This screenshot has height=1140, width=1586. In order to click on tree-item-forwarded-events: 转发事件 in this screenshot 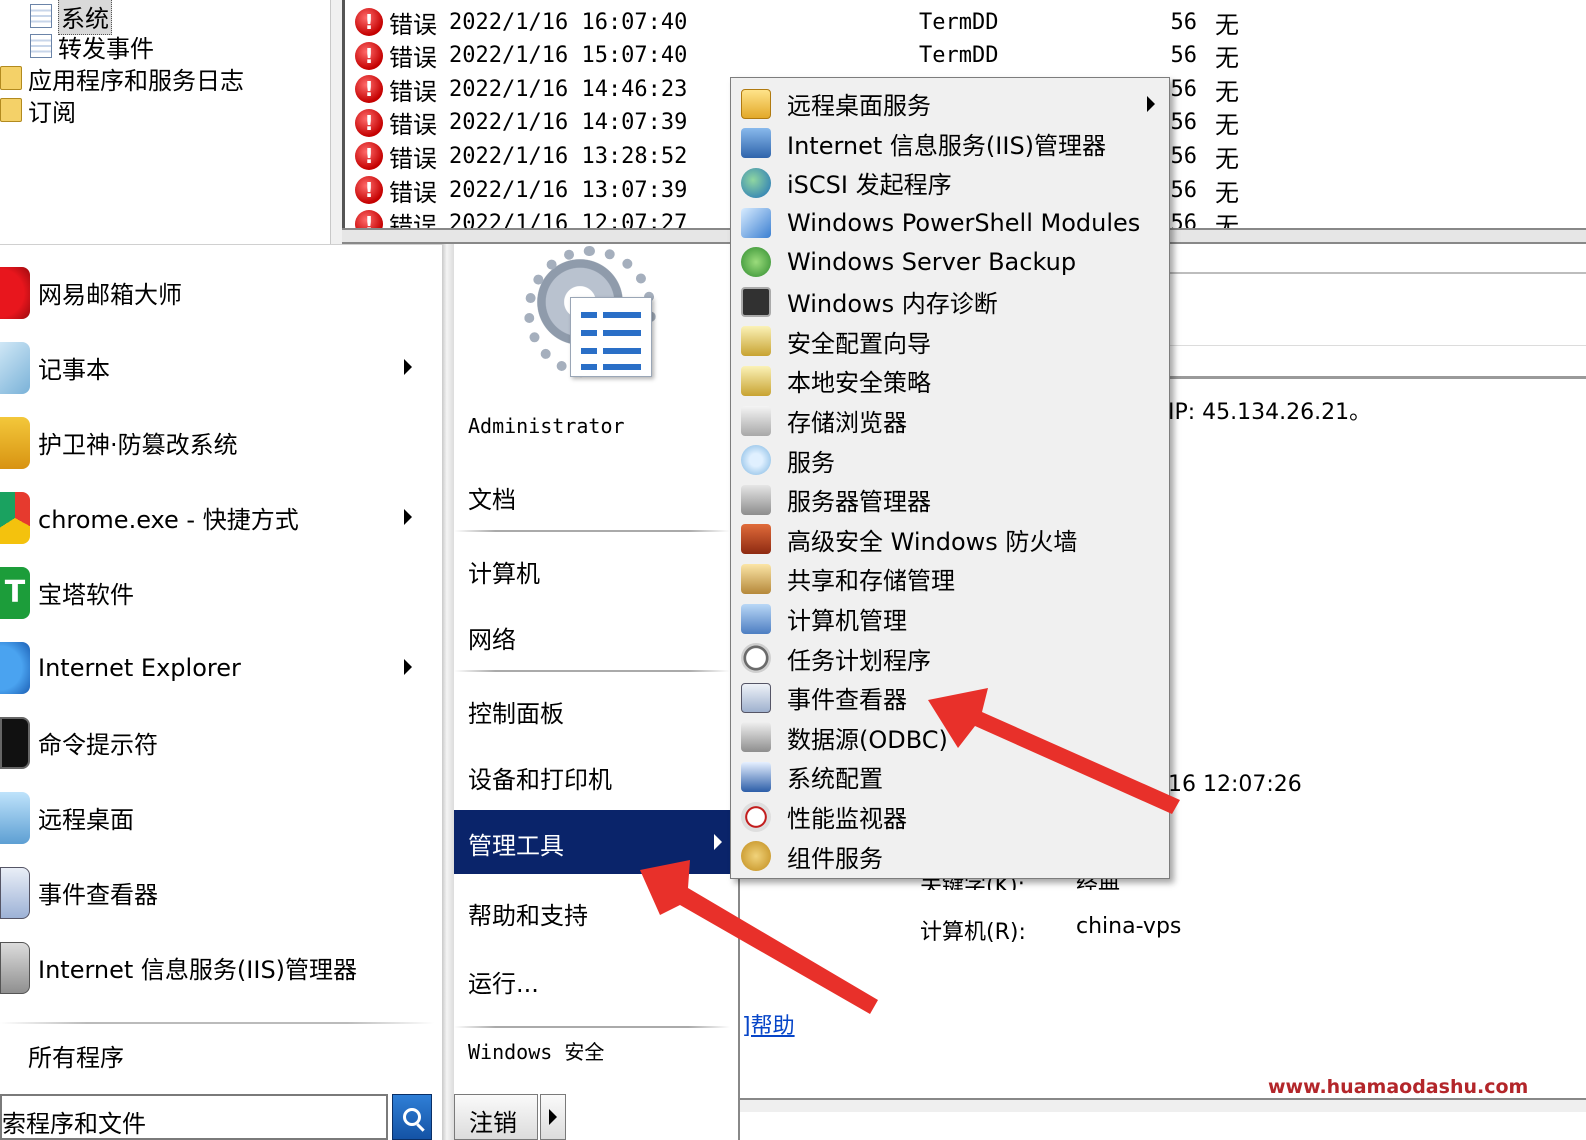, I will do `click(92, 46)`.